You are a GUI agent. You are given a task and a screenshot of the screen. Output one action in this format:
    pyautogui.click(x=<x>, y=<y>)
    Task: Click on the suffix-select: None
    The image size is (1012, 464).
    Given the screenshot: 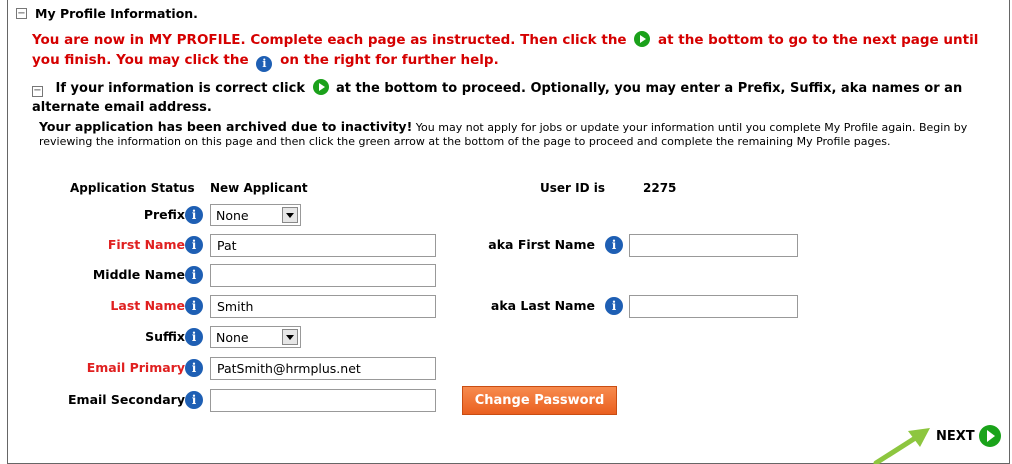 What is the action you would take?
    pyautogui.click(x=255, y=337)
    